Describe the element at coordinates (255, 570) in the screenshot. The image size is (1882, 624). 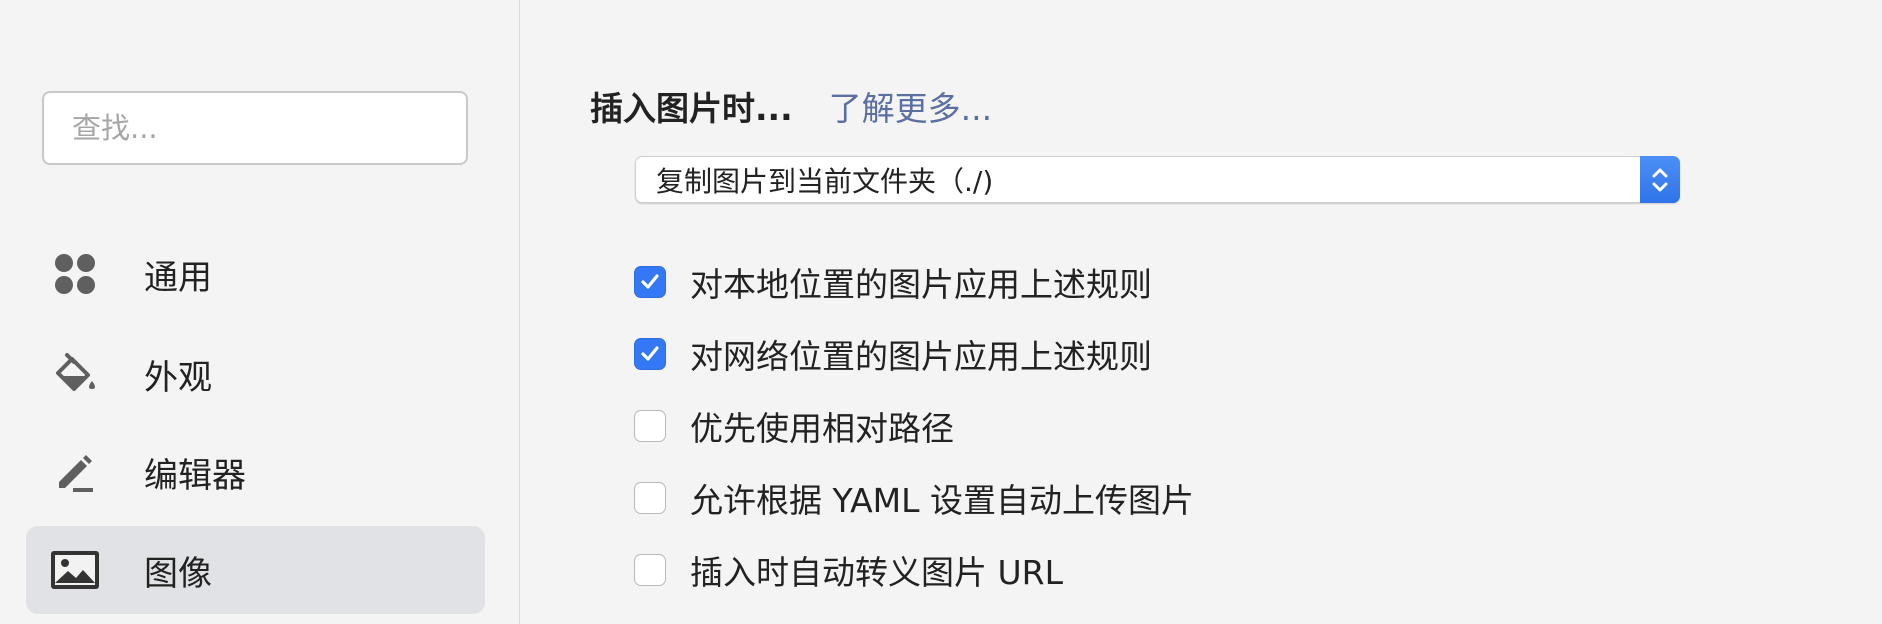
I see `sidebar-item-image: 图像` at that location.